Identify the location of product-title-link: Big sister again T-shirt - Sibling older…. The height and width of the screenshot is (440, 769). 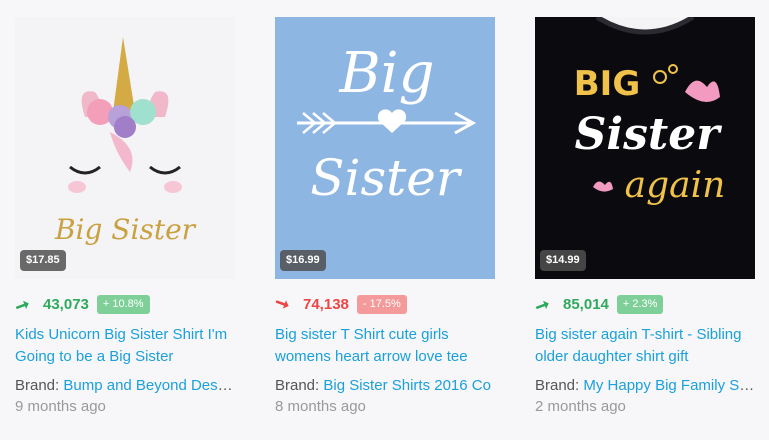
(651, 346).